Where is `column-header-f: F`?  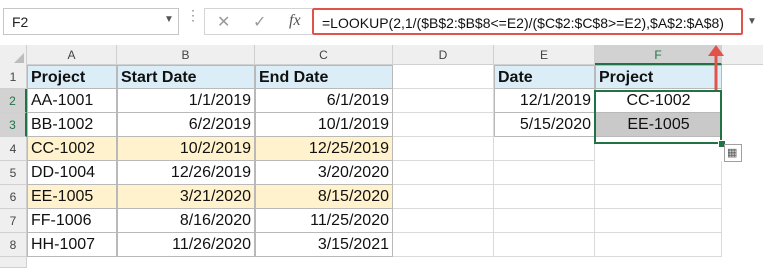 column-header-f: F is located at coordinates (658, 55).